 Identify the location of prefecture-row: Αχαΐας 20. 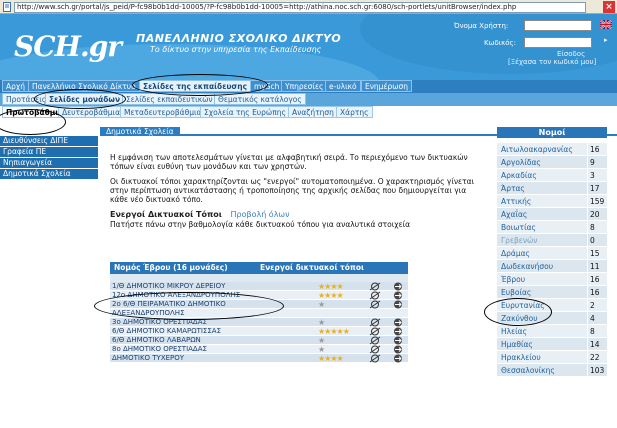
(552, 214).